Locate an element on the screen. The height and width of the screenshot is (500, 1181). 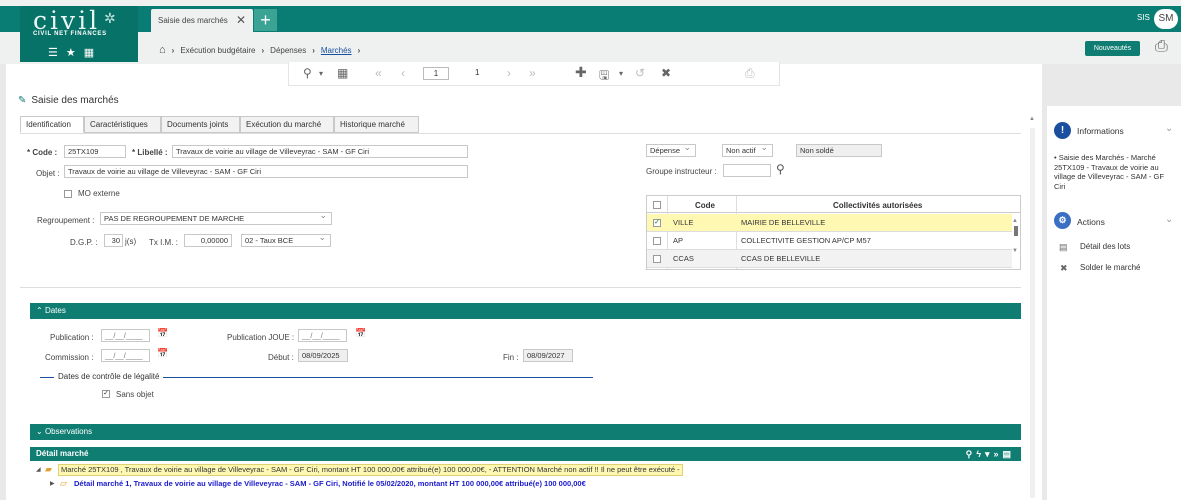
folder-icon: ▰ is located at coordinates (48, 469).